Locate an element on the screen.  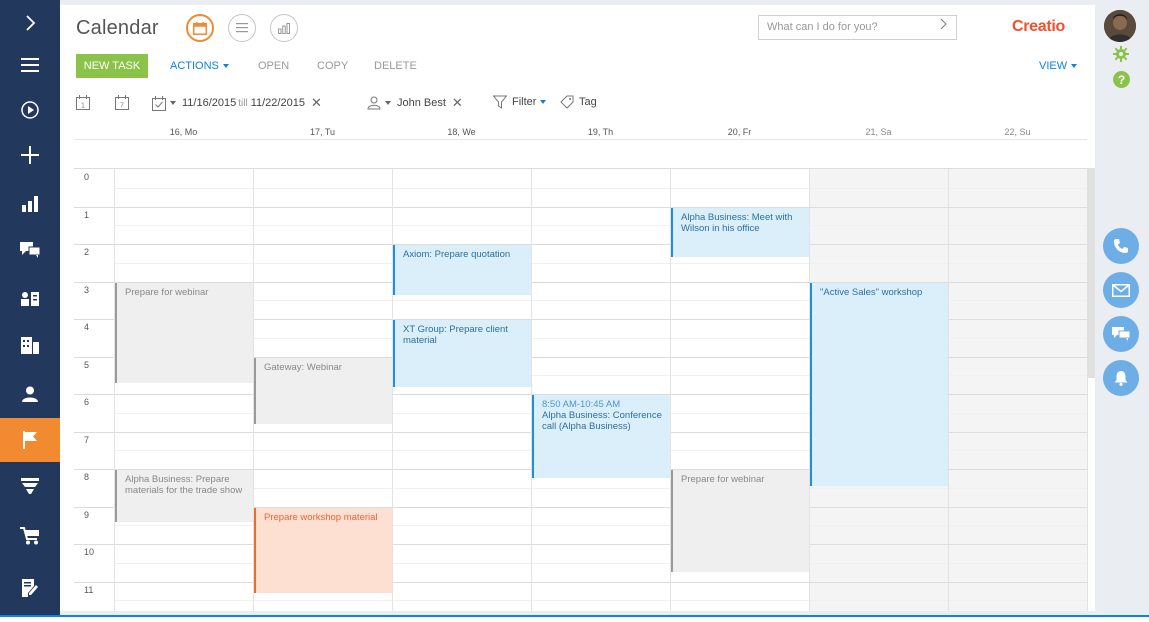
phone-button is located at coordinates (1121, 246).